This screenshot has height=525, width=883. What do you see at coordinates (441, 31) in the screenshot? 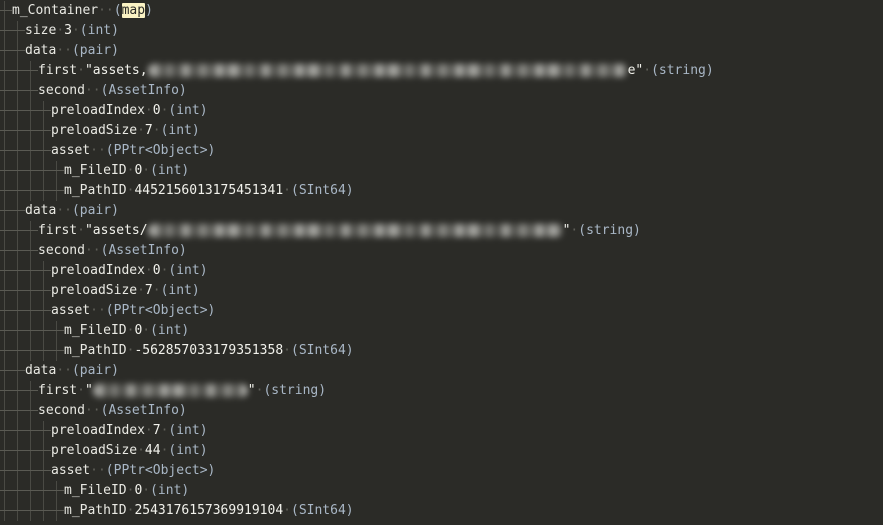
I see `tree-row: size·3·(int)` at bounding box center [441, 31].